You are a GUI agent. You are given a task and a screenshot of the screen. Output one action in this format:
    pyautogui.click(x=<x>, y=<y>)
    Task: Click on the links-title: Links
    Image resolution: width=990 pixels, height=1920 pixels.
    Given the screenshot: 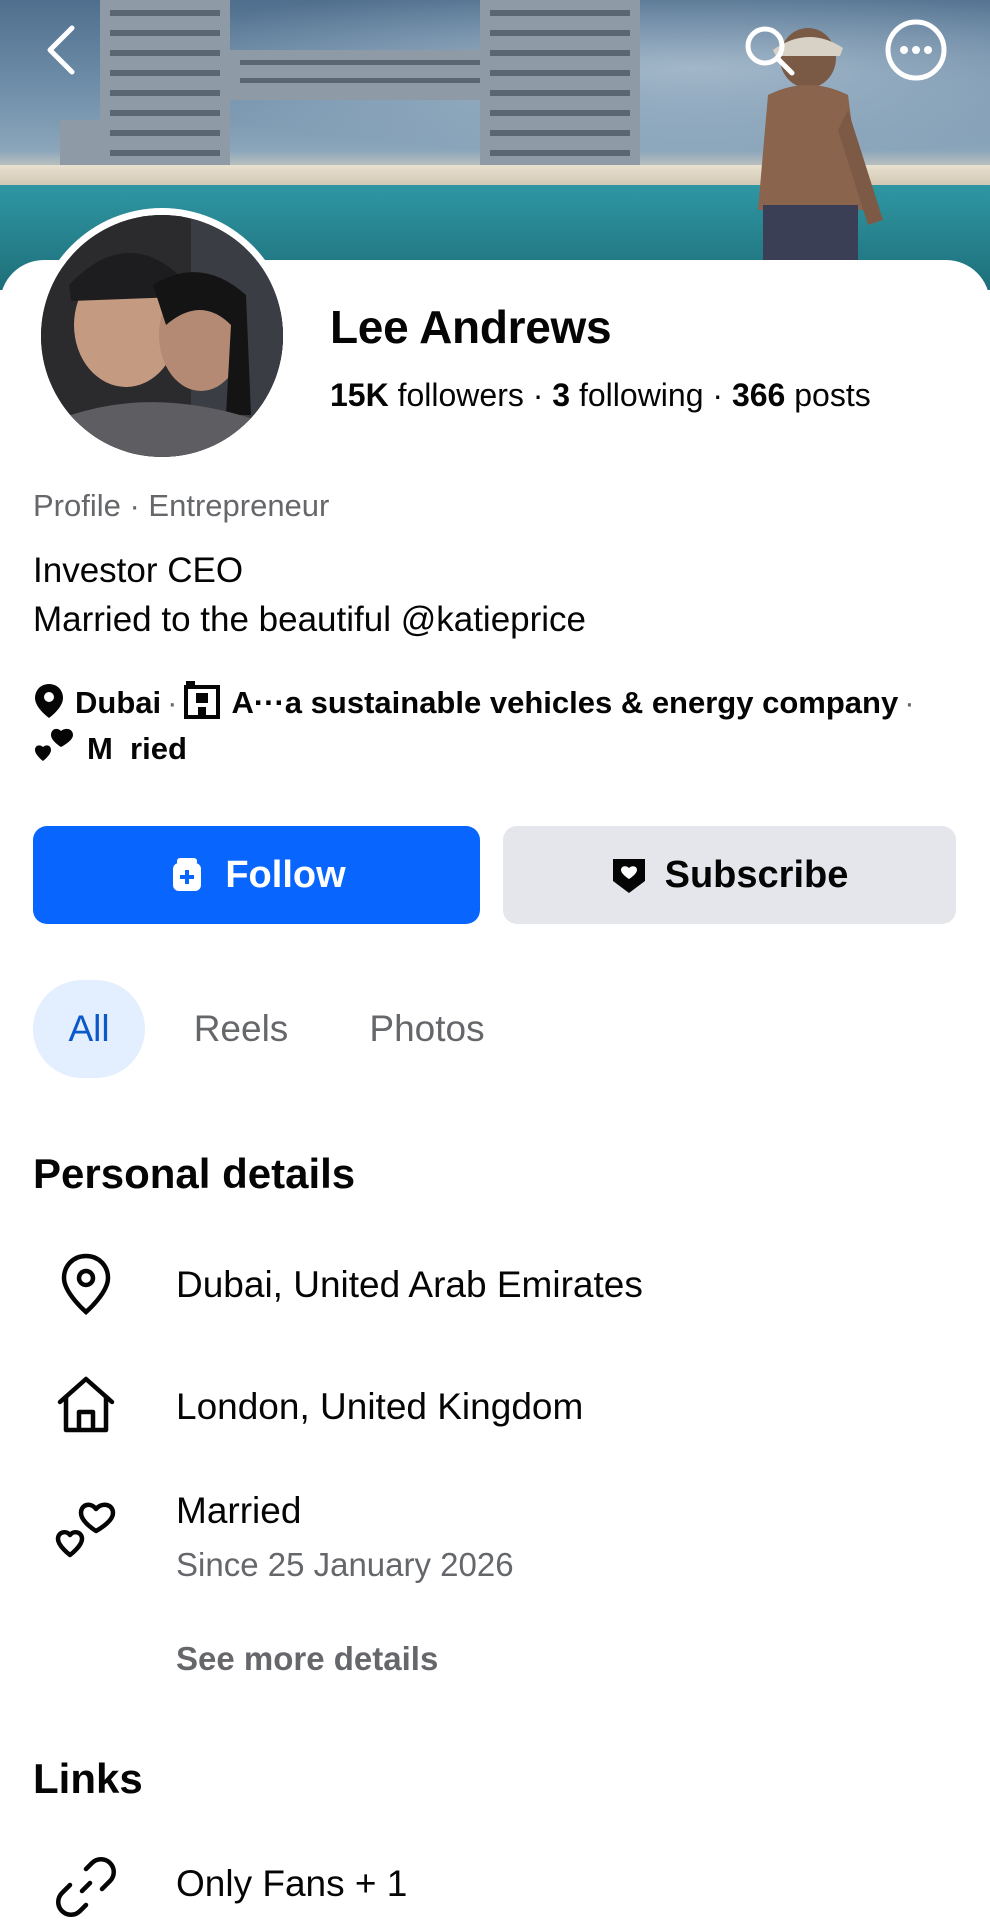 What is the action you would take?
    pyautogui.click(x=88, y=1778)
    